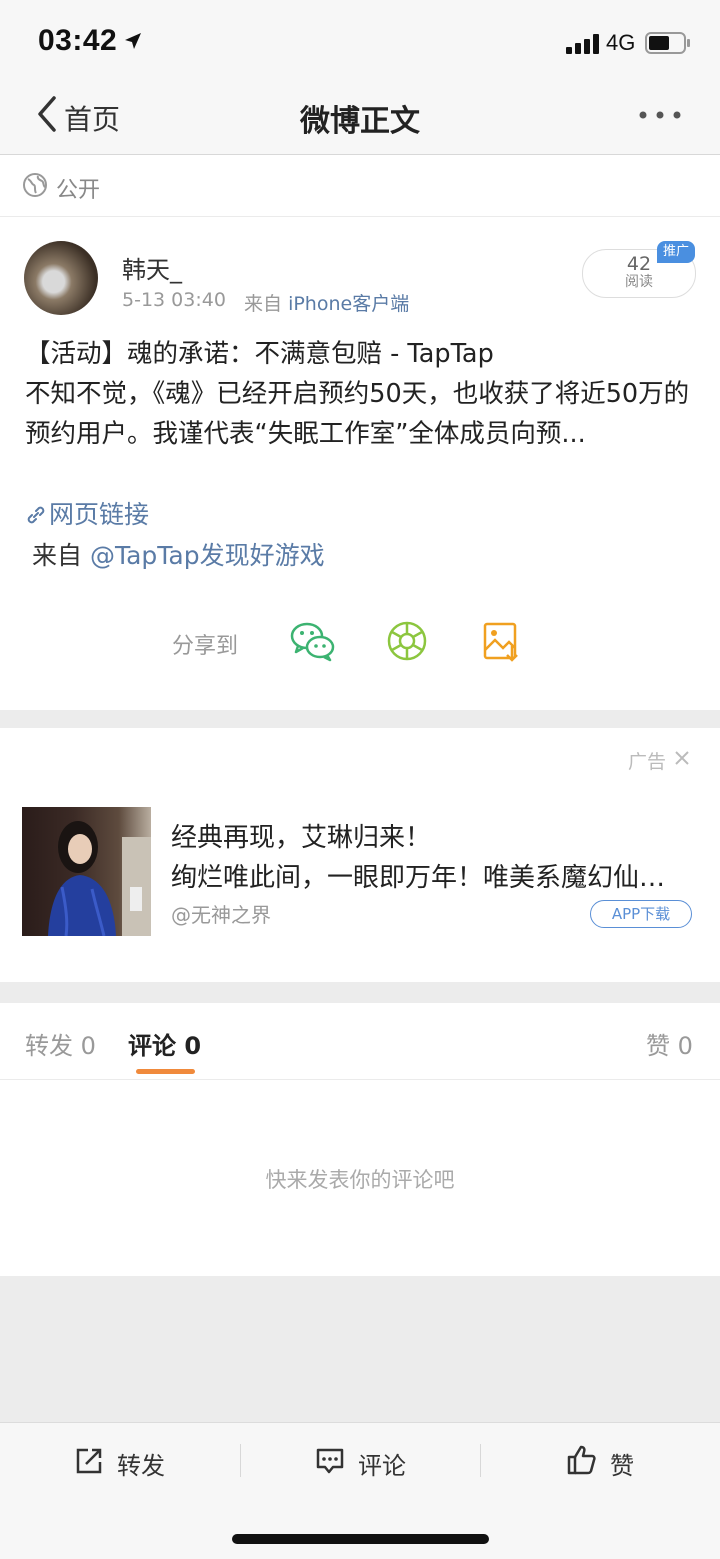 The height and width of the screenshot is (1559, 720). Describe the element at coordinates (36, 515) in the screenshot. I see `link-icon` at that location.